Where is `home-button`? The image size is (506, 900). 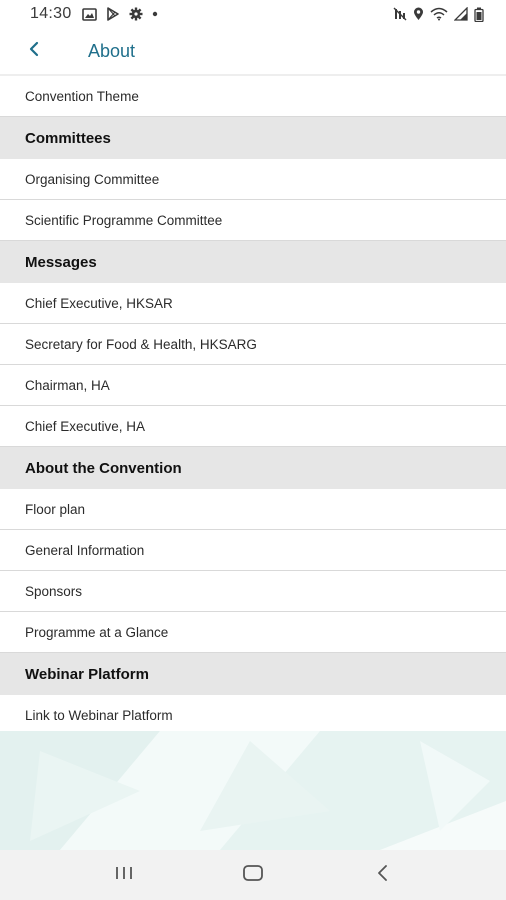
home-button is located at coordinates (253, 875).